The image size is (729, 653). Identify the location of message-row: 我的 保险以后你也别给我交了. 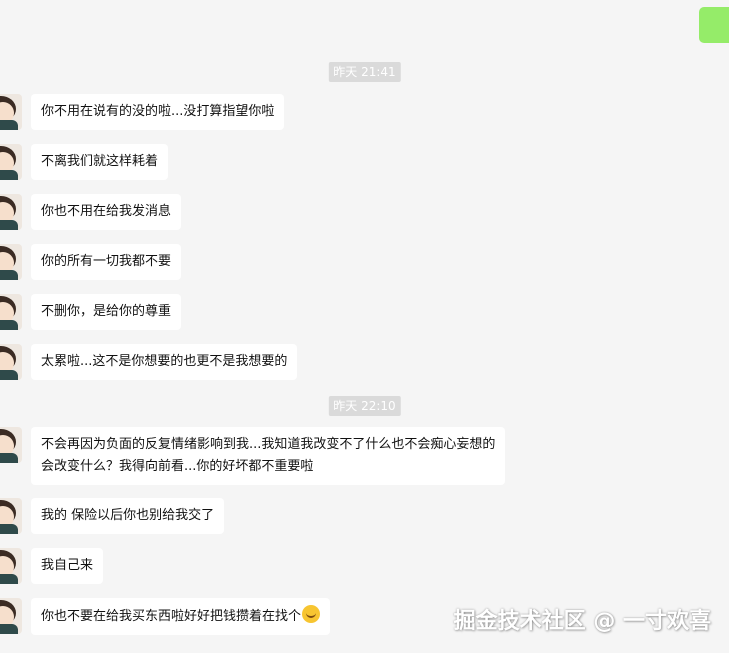
(112, 516).